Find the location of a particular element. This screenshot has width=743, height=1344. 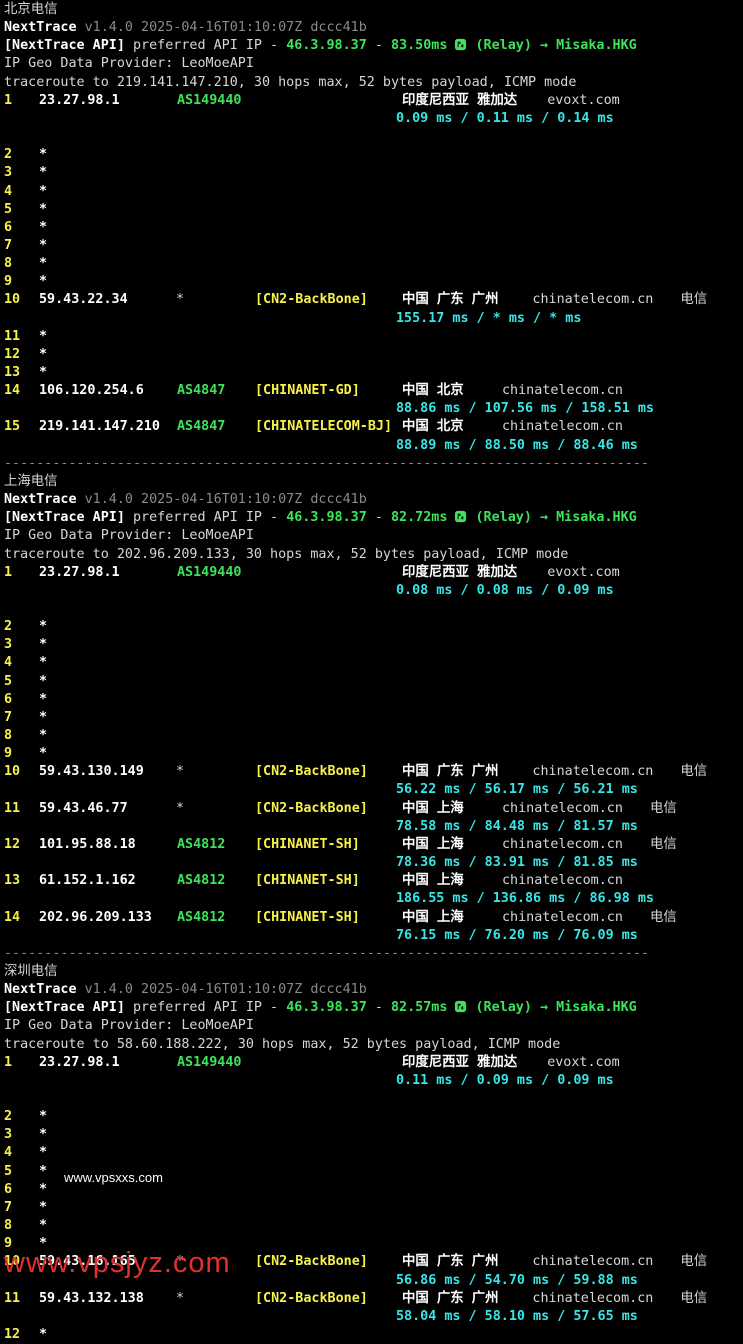

hop-tag: [CHINATELECOM-BJ] is located at coordinates (324, 427).